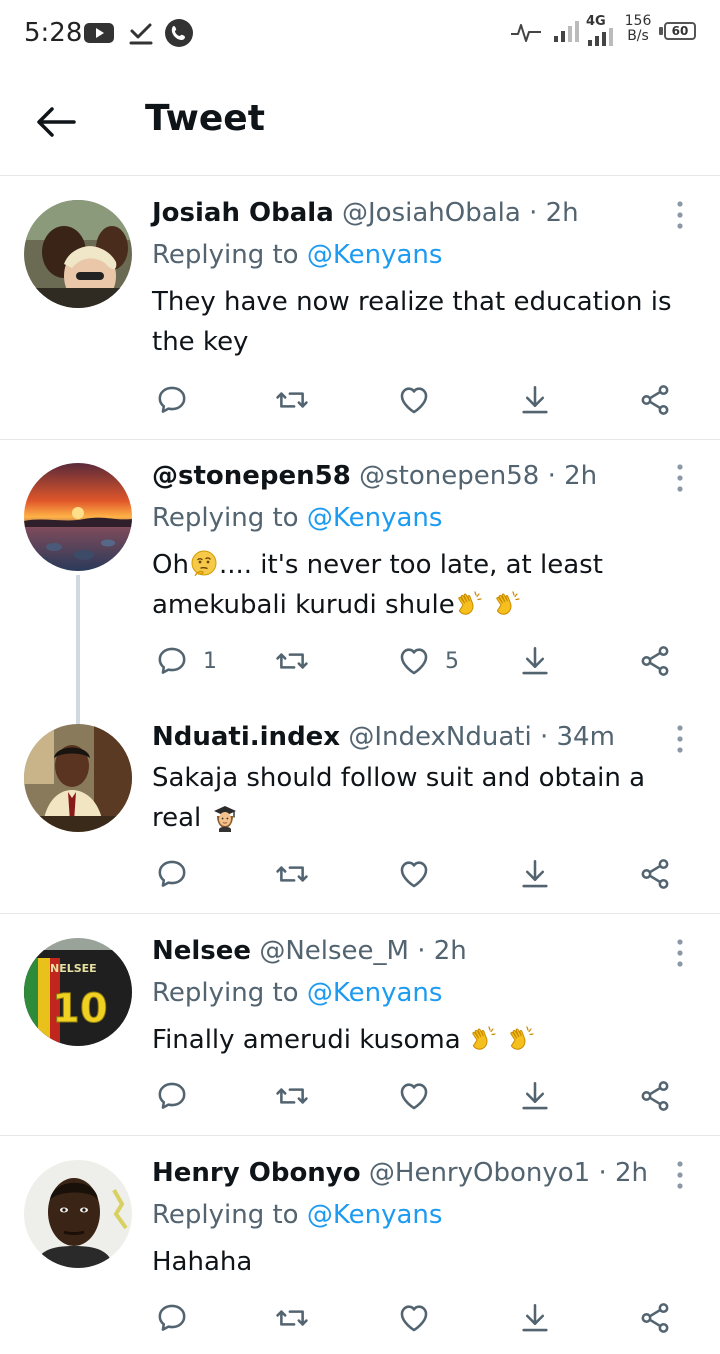 The height and width of the screenshot is (1354, 720). I want to click on tweet-actions: 1 5, so click(360, 661).